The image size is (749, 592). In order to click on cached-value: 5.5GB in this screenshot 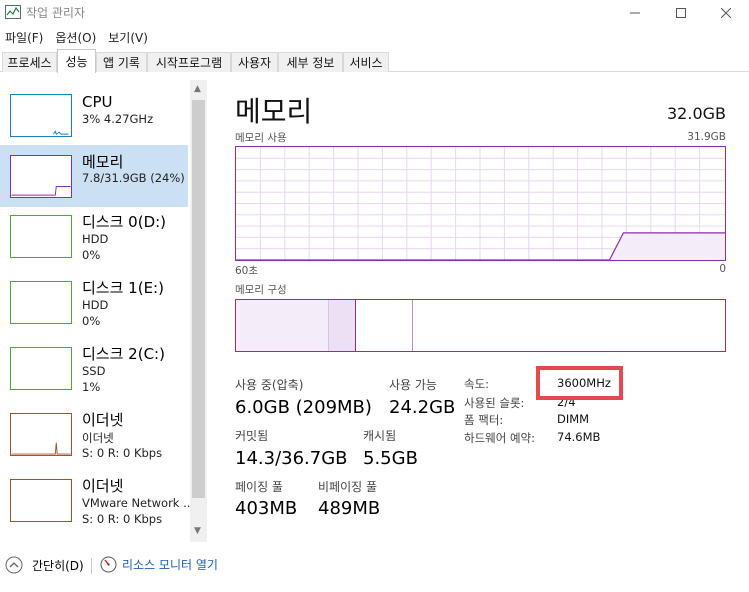, I will do `click(390, 458)`.